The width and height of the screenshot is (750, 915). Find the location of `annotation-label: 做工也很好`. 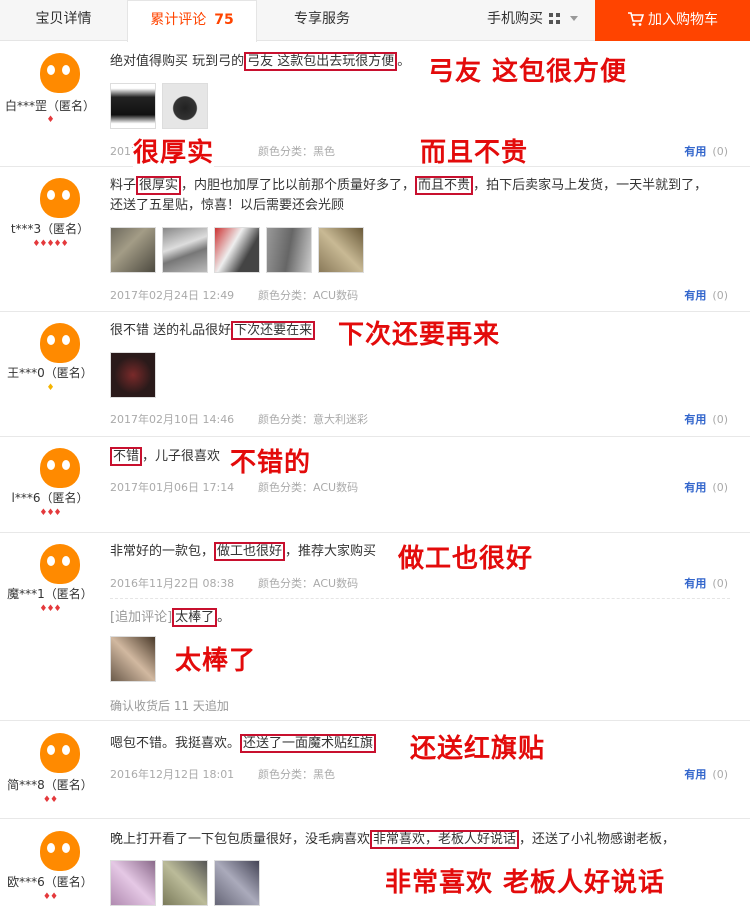

annotation-label: 做工也很好 is located at coordinates (466, 559).